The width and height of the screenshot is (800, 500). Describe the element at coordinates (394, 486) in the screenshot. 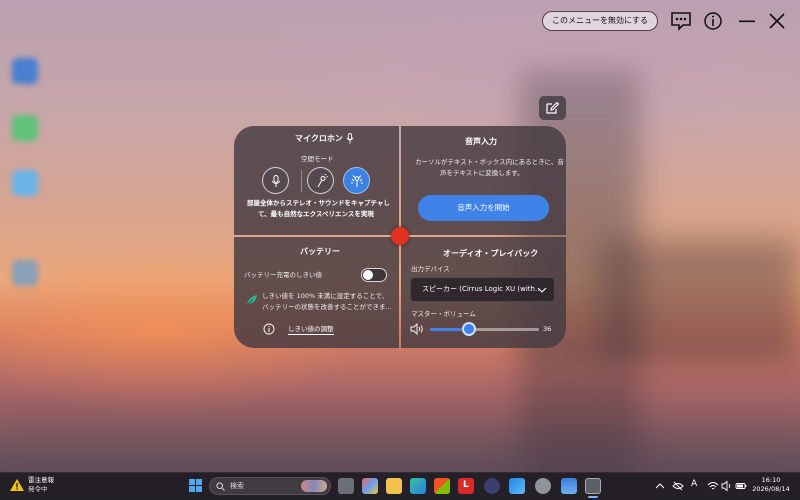

I see `file-explorer-icon` at that location.